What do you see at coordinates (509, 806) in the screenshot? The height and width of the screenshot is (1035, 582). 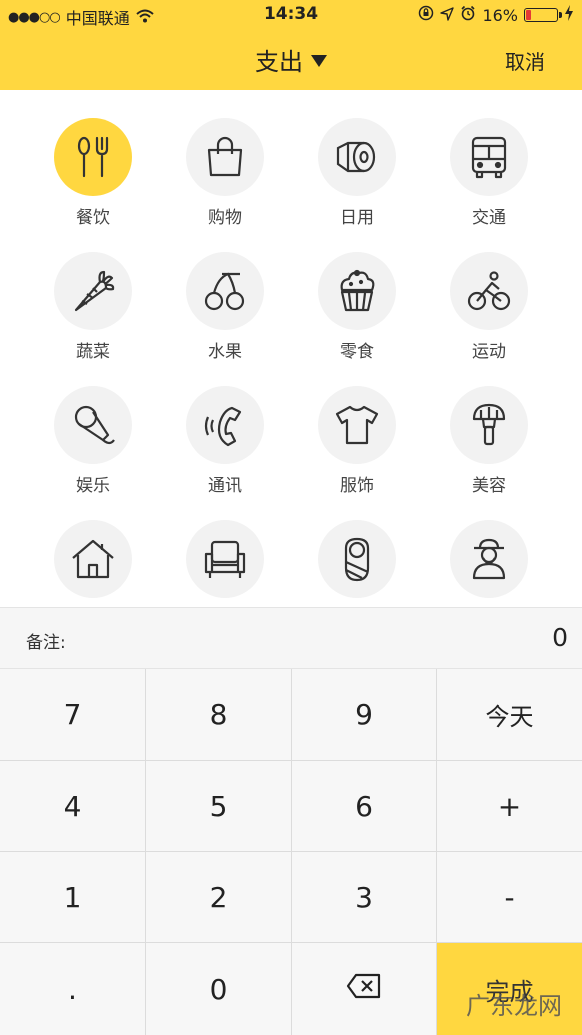 I see `plus-button: +` at bounding box center [509, 806].